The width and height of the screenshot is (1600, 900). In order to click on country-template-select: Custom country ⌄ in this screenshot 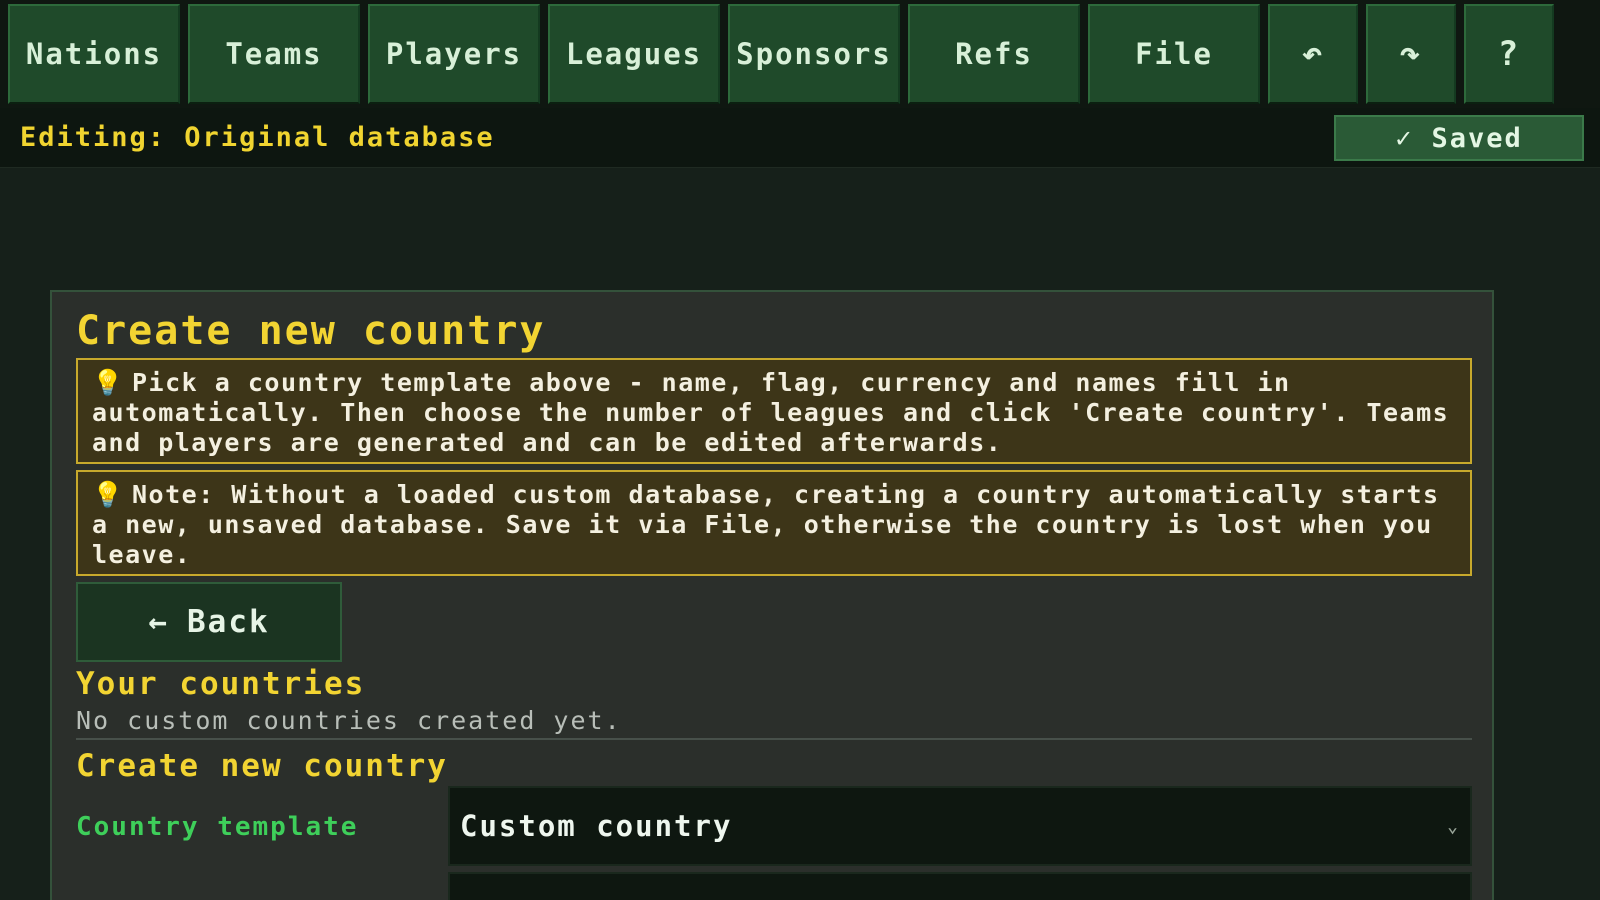, I will do `click(960, 826)`.